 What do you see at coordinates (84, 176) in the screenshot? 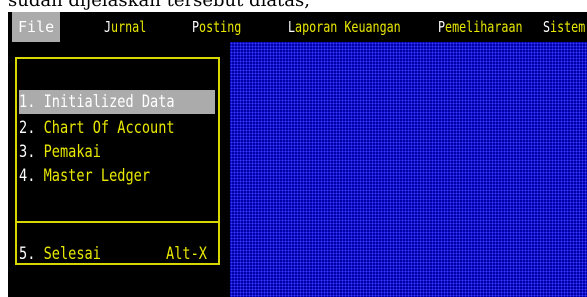
I see `menu-item-master-ledger: 4. Master Ledger` at bounding box center [84, 176].